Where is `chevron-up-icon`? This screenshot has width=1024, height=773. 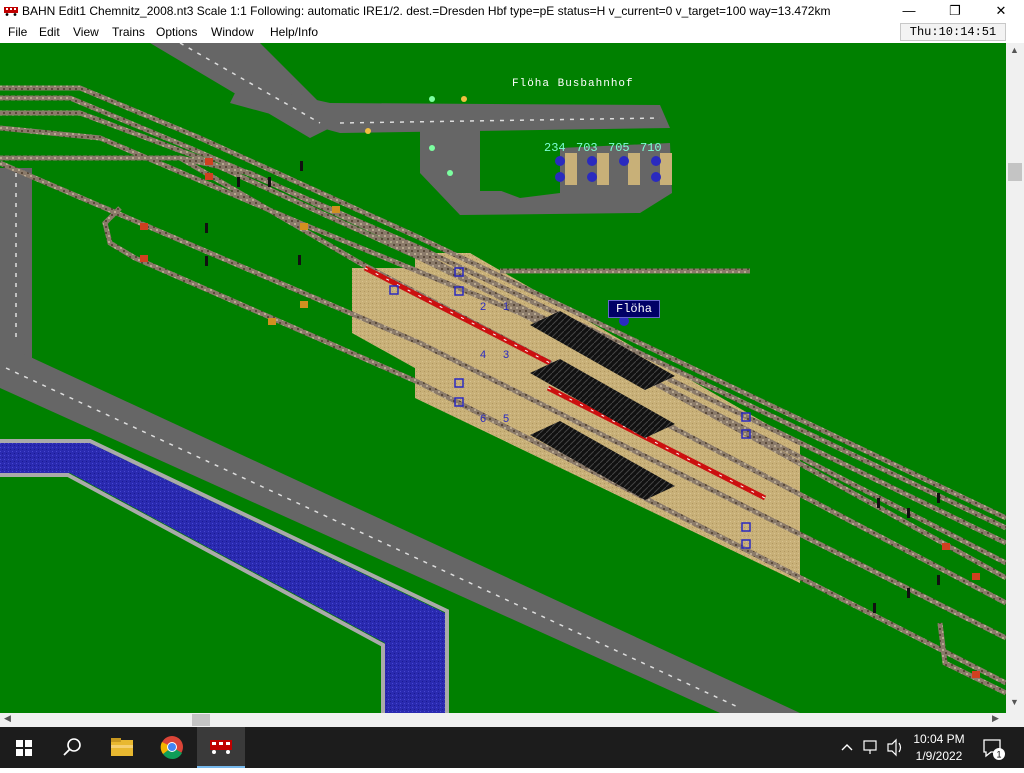
chevron-up-icon is located at coordinates (847, 747).